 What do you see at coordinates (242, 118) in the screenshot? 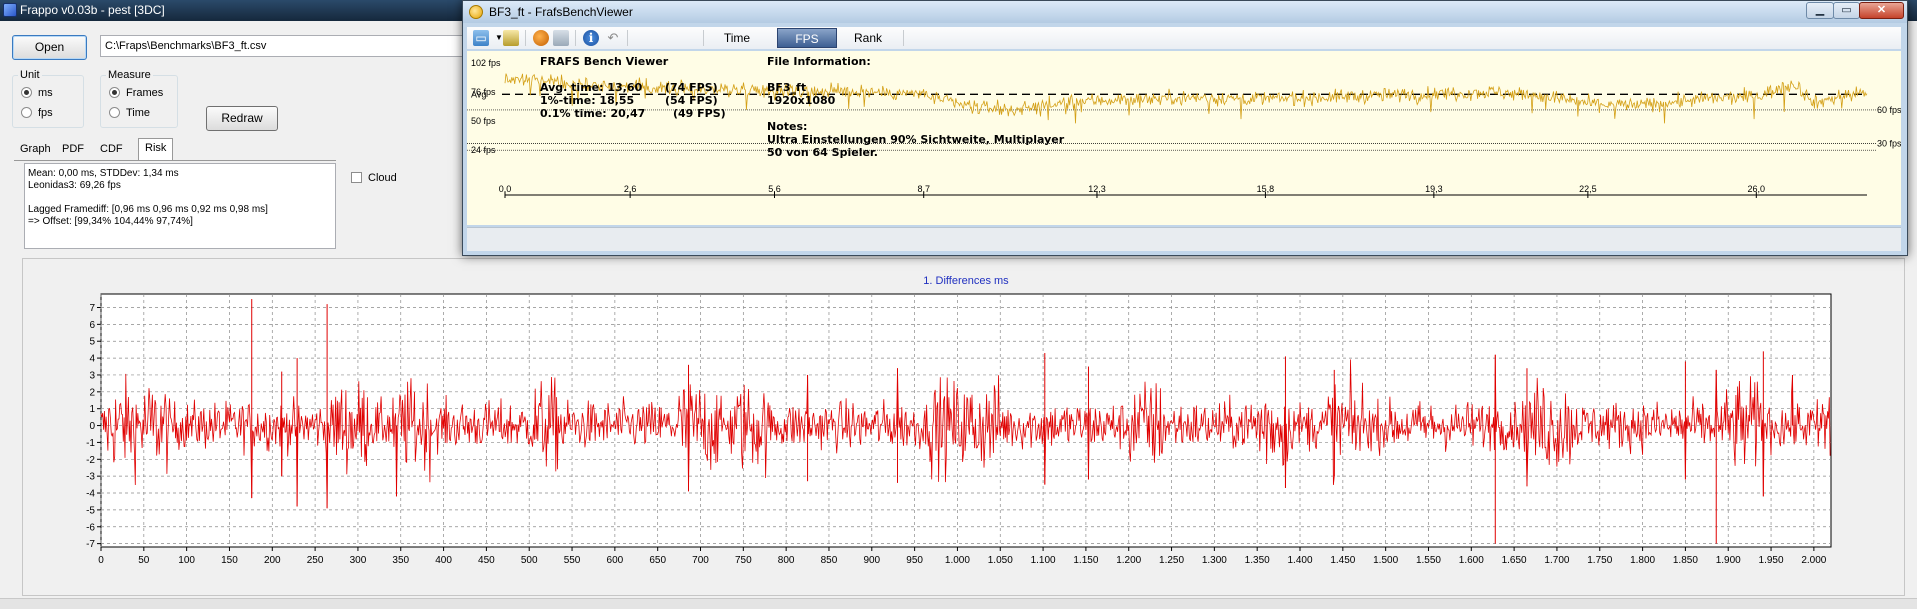
I see `redraw-button: Redraw` at bounding box center [242, 118].